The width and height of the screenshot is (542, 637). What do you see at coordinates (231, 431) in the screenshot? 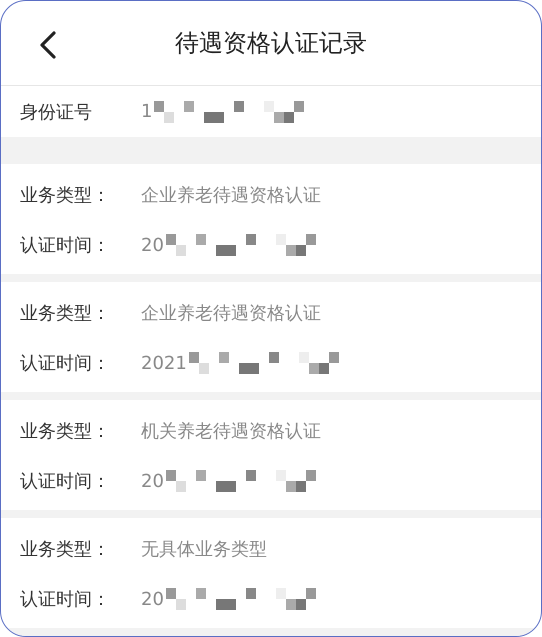
I see `field-value: 机关养老待遇资格认证` at bounding box center [231, 431].